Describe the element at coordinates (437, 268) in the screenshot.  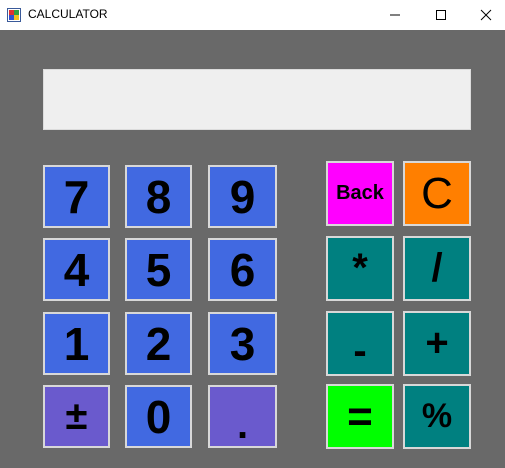
I see `divide-button: /` at that location.